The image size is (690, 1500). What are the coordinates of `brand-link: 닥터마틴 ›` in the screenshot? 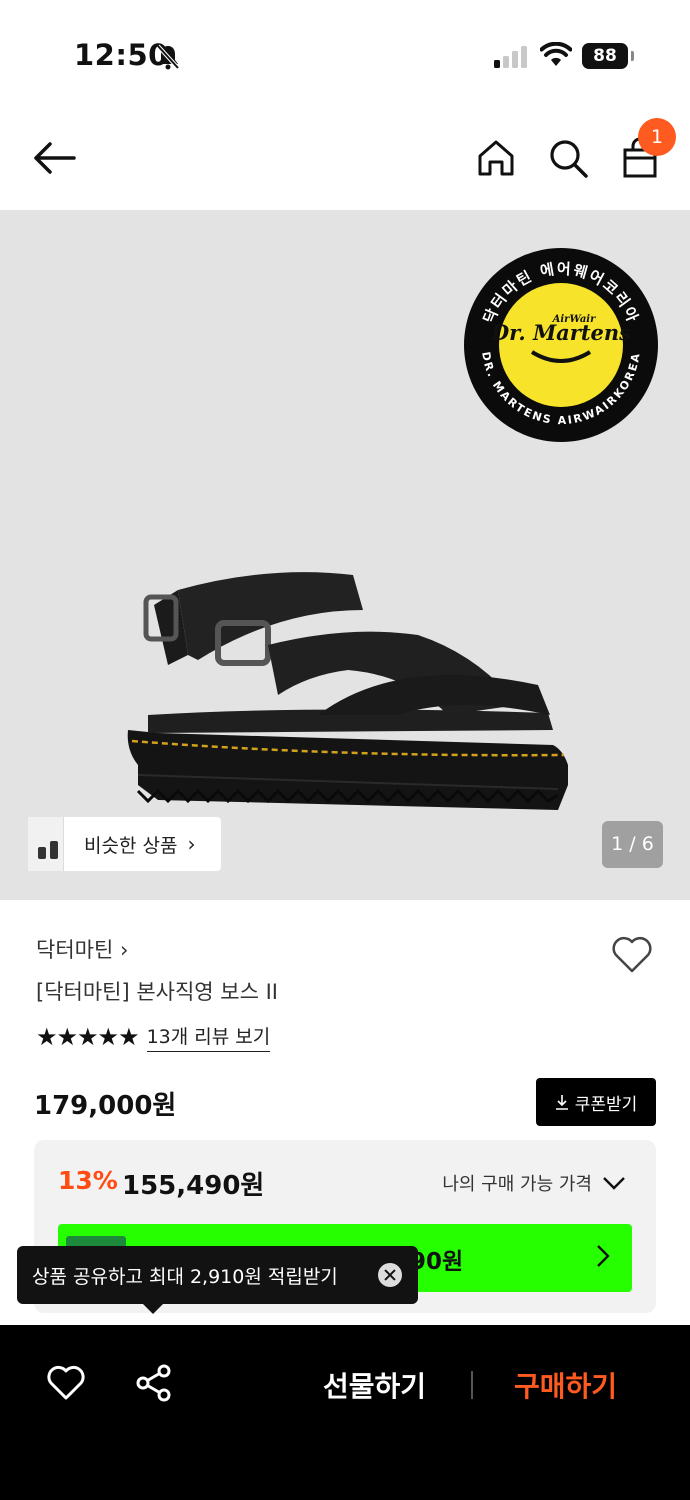 It's located at (82, 949).